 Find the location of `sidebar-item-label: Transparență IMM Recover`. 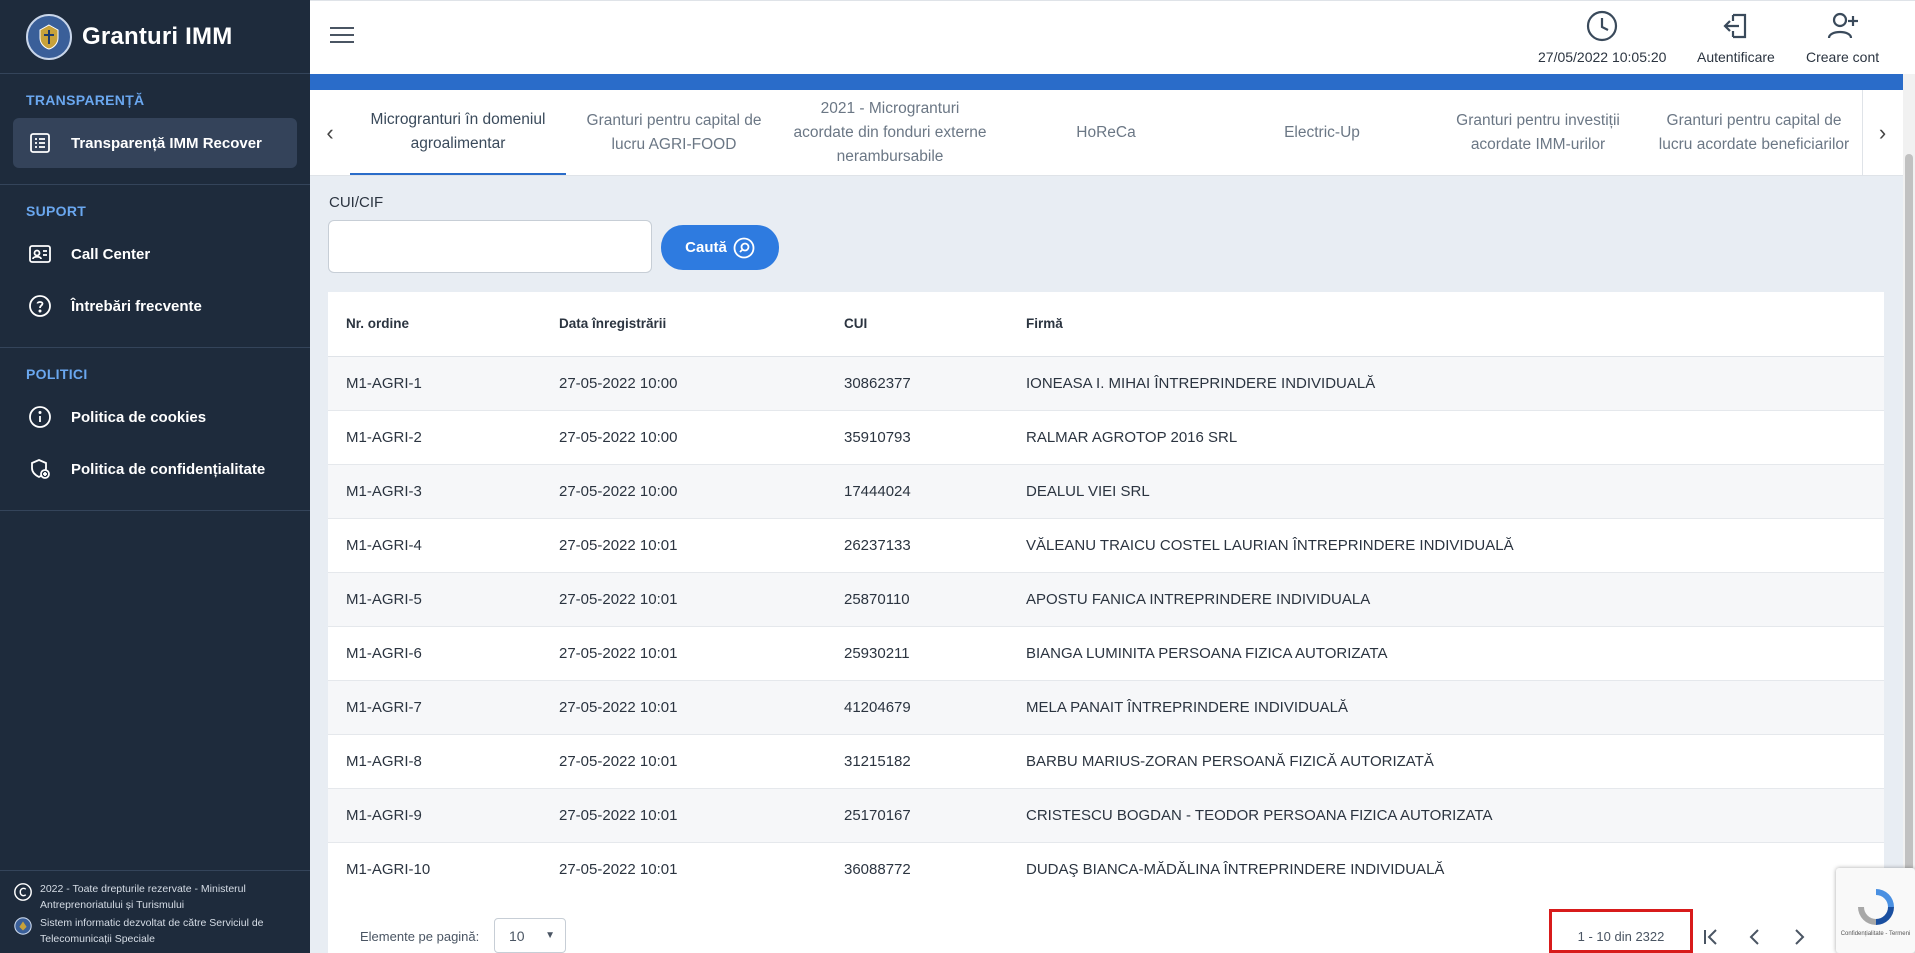

sidebar-item-label: Transparență IMM Recover is located at coordinates (166, 143).